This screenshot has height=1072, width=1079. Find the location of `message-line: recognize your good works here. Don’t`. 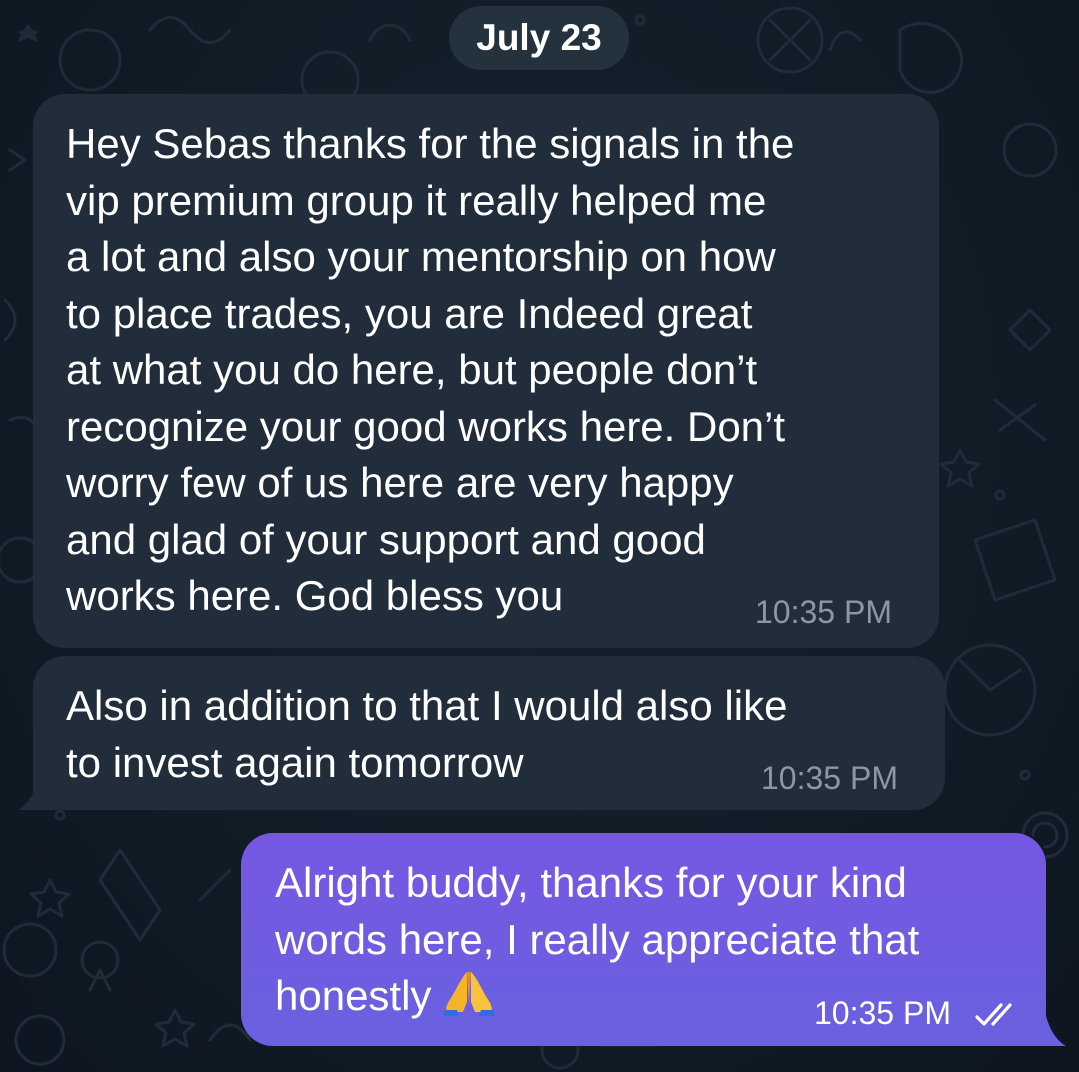

message-line: recognize your good works here. Don’t is located at coordinates (426, 426).